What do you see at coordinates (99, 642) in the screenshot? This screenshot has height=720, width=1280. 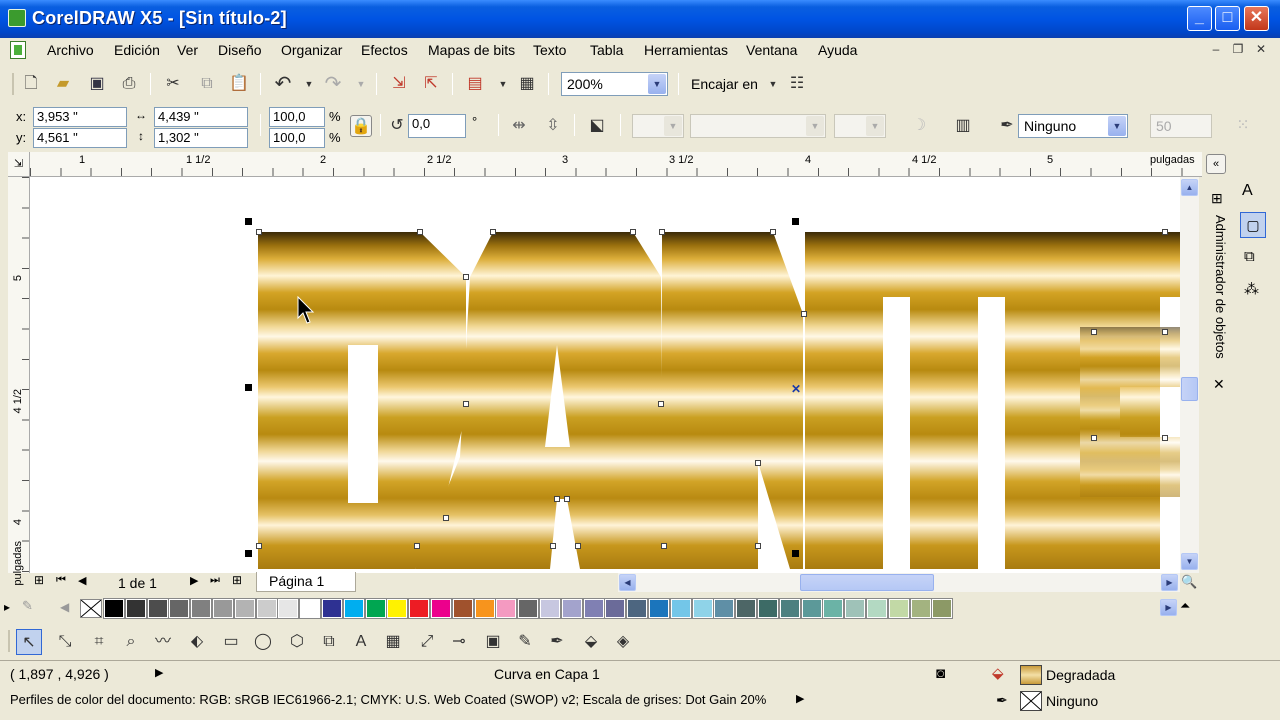 I see `crop-tool-icon: ⌗` at bounding box center [99, 642].